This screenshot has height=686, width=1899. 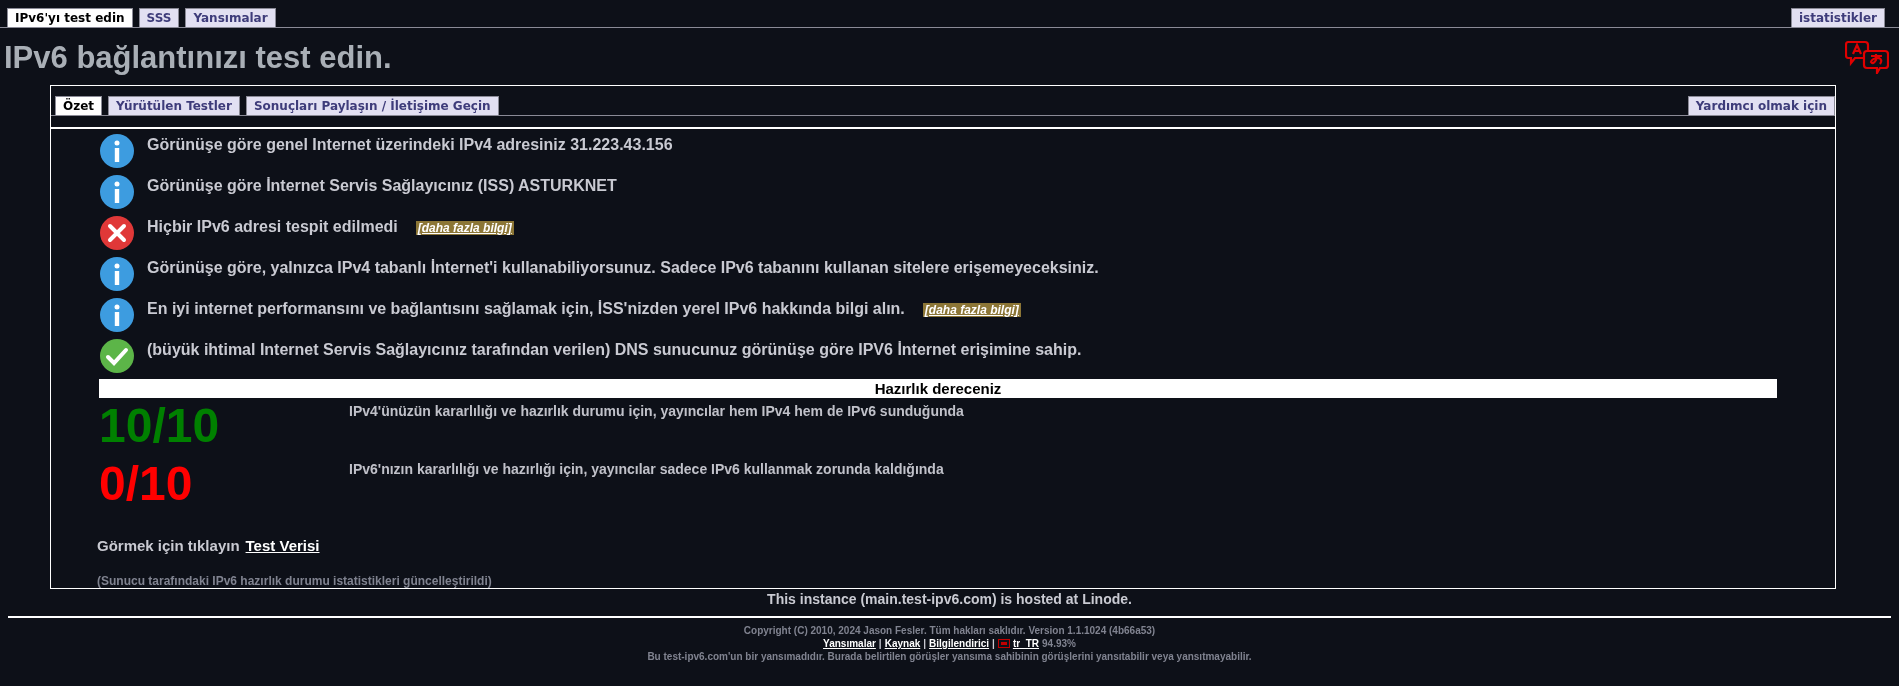 I want to click on locale-link: tr_TR, so click(x=1025, y=643).